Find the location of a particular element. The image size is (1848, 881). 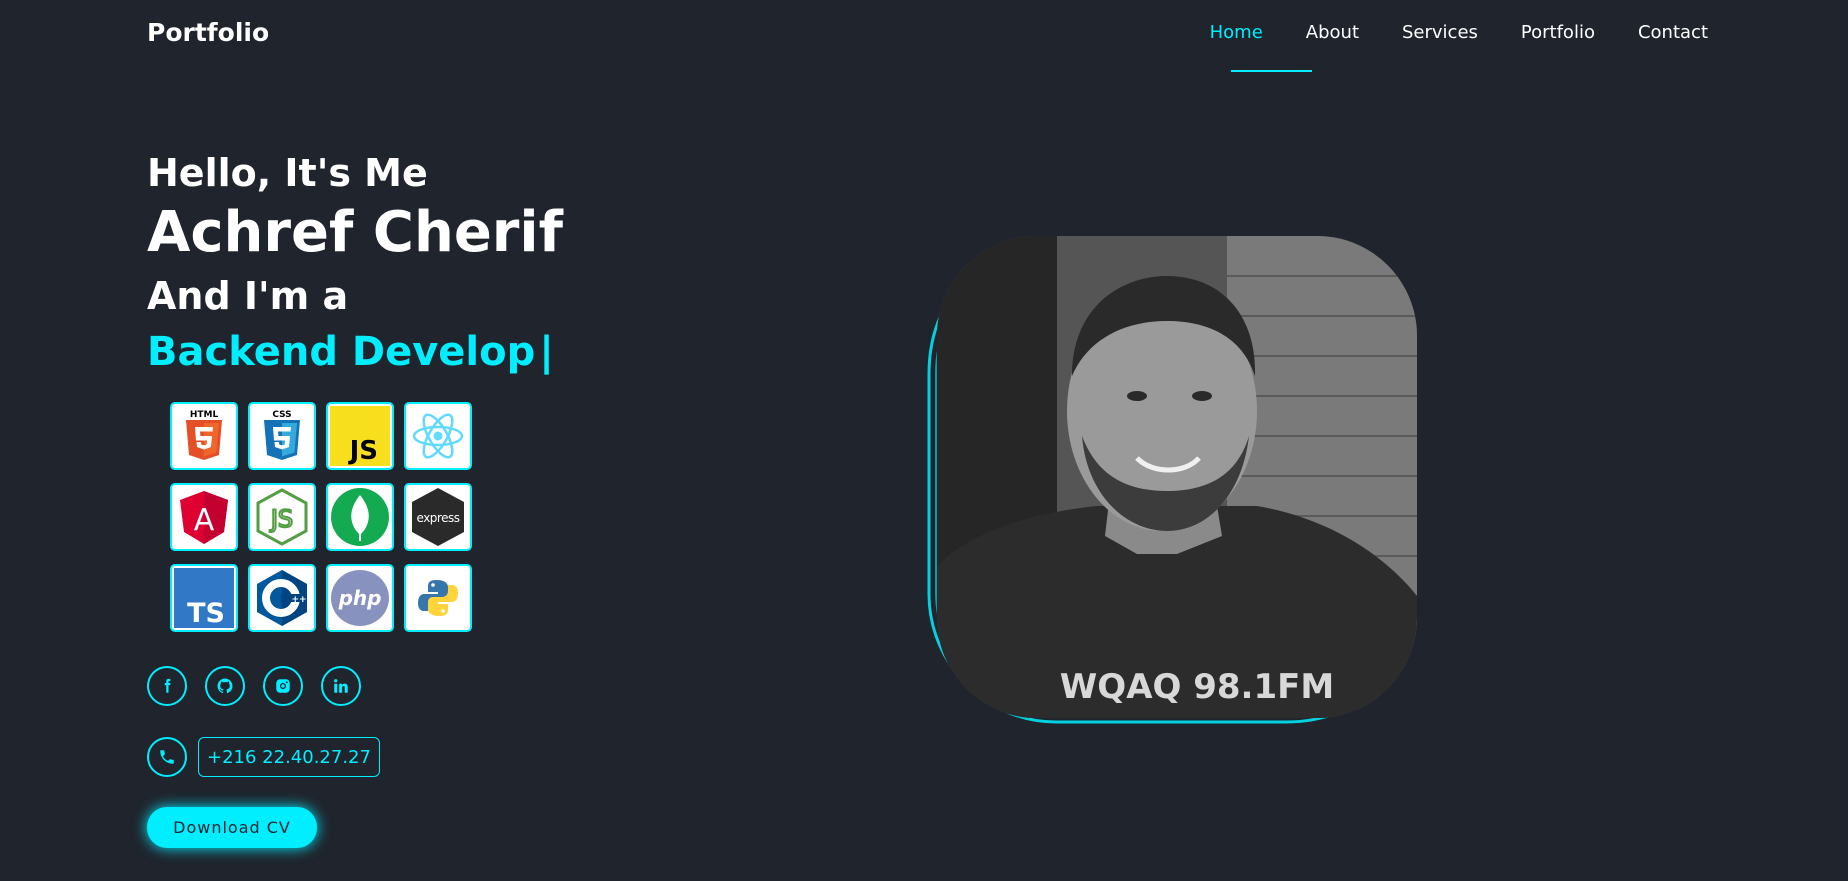

profile-photo: WQAQ 98.1FM is located at coordinates (1177, 477).